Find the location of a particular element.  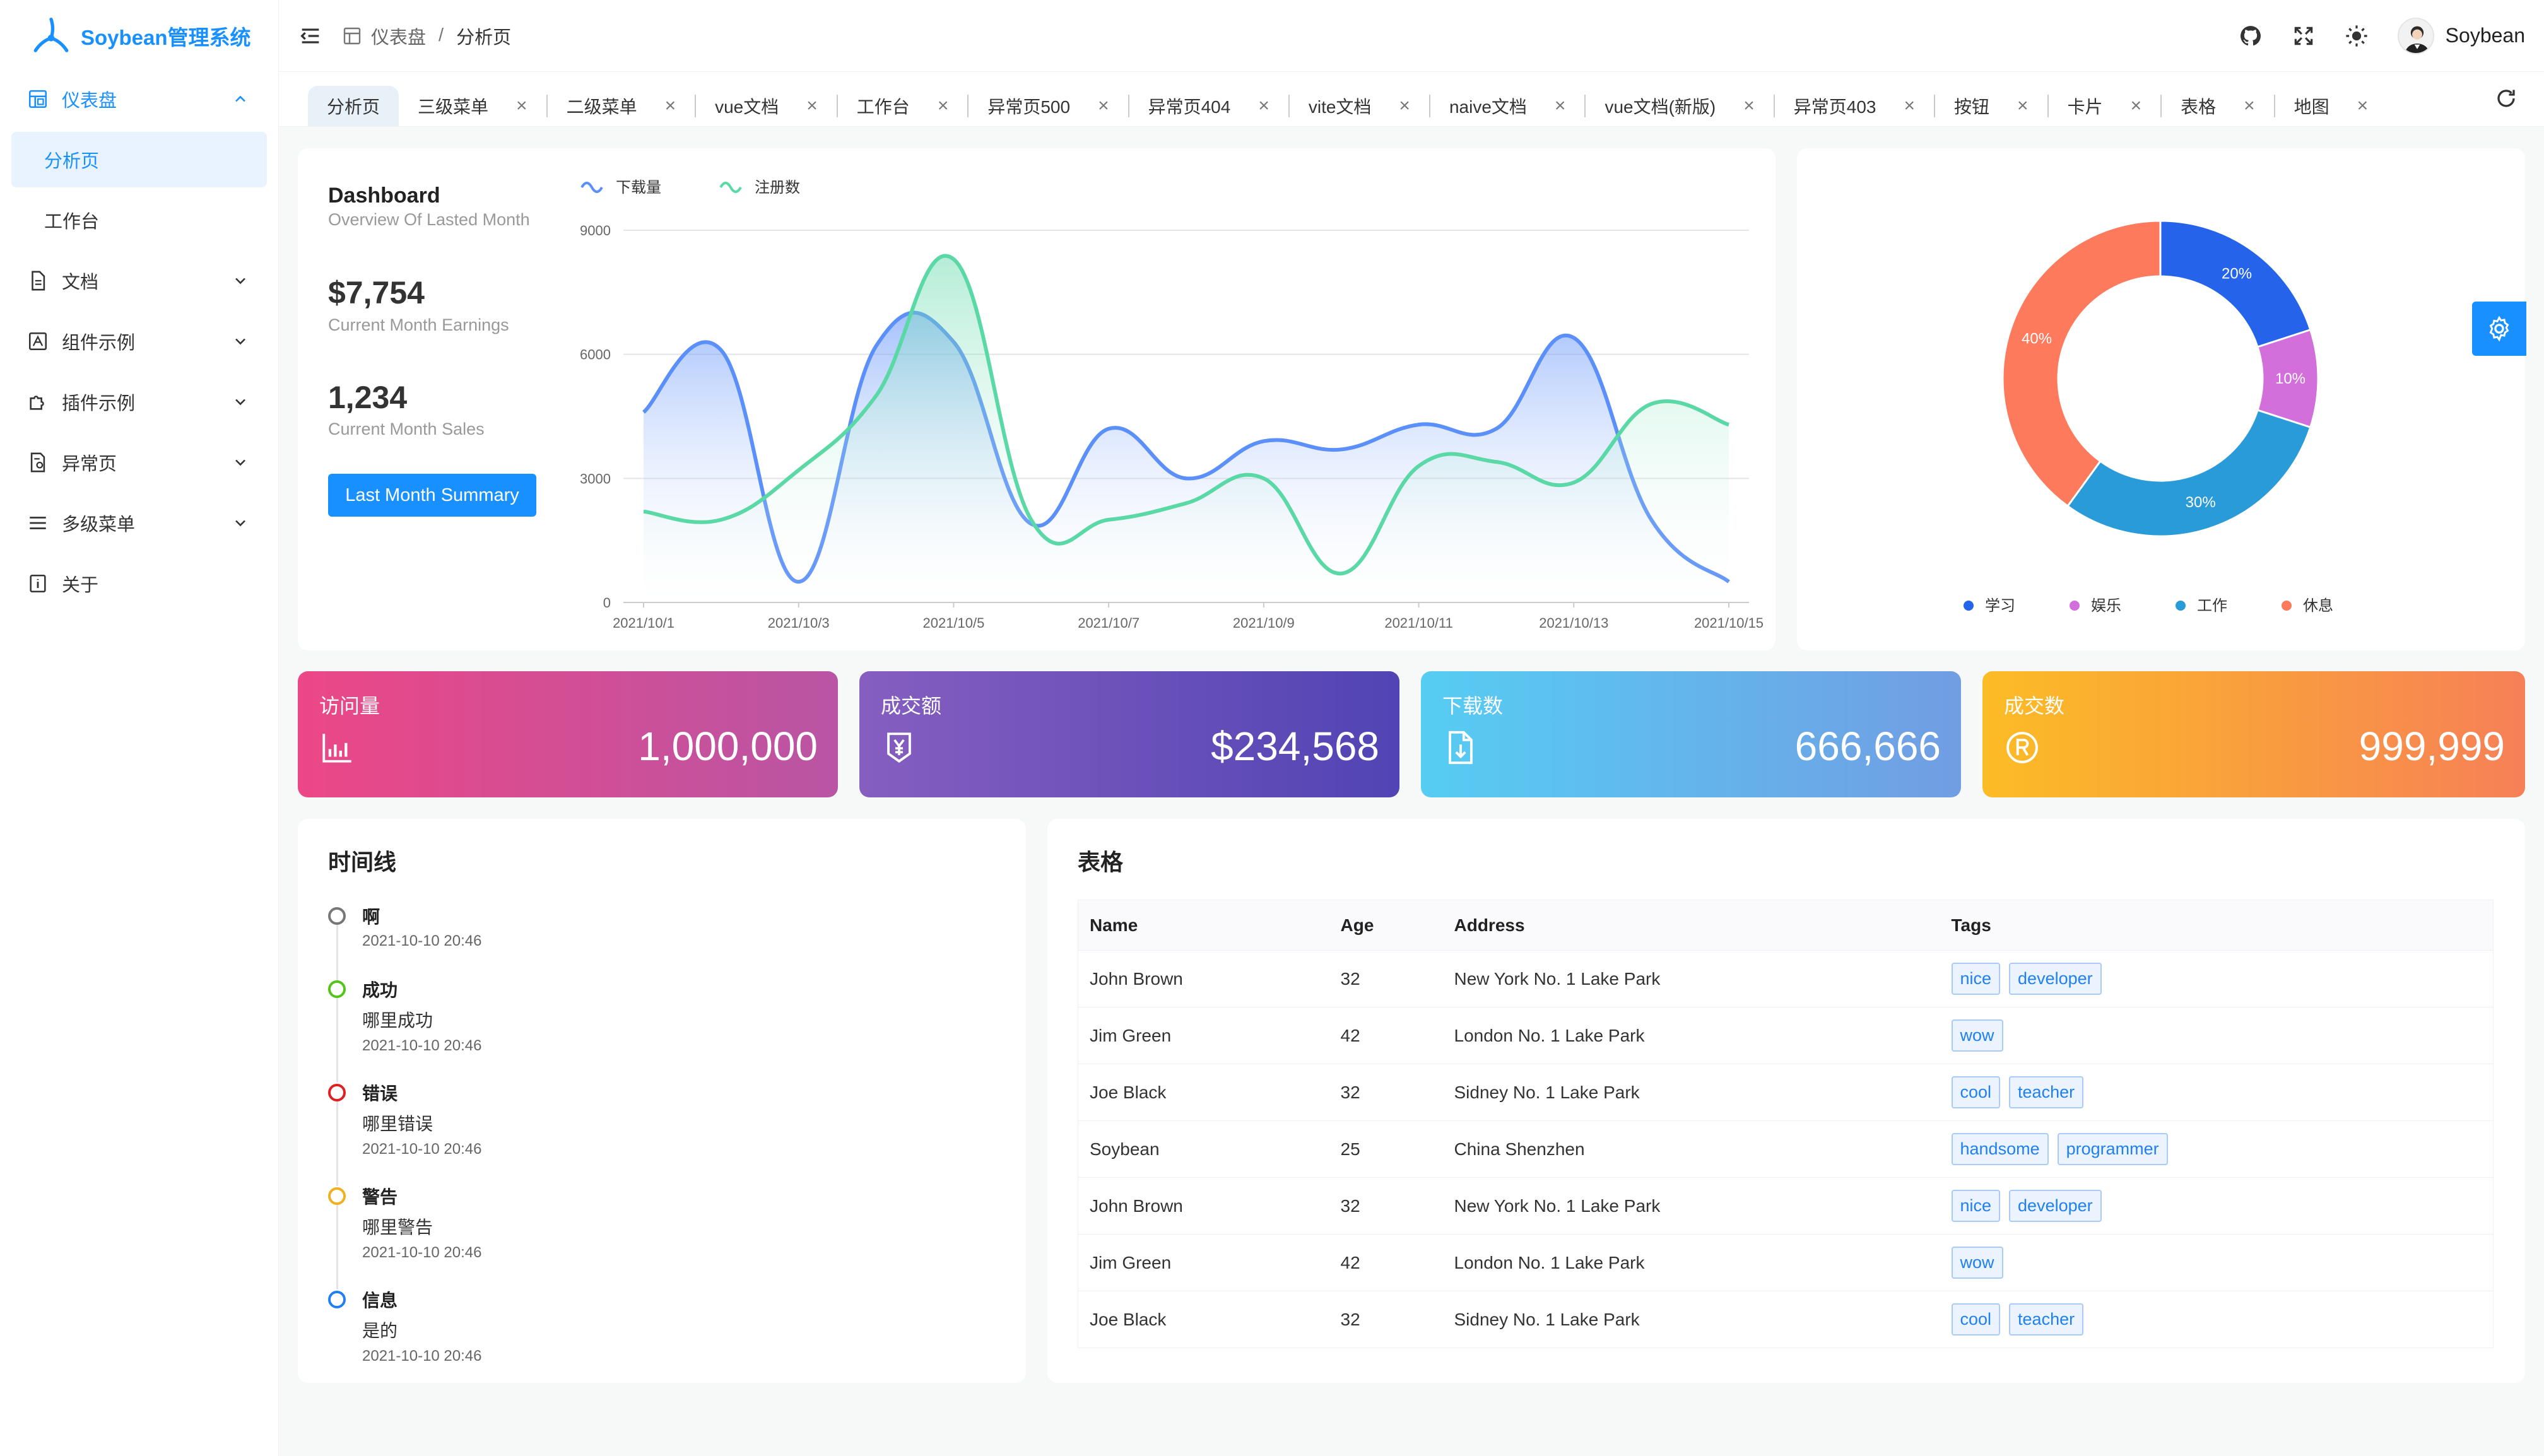

column-header-address: Address is located at coordinates (1691, 925).